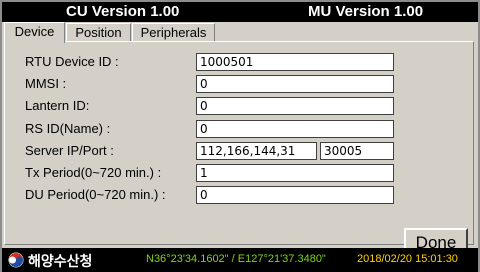 The width and height of the screenshot is (480, 272). I want to click on lantern-id-field: 0, so click(295, 106).